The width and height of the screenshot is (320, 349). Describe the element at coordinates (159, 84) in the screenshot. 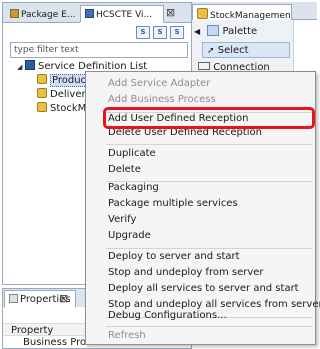

I see `menu-item-add-service-adapter: Add Service Adapter` at that location.